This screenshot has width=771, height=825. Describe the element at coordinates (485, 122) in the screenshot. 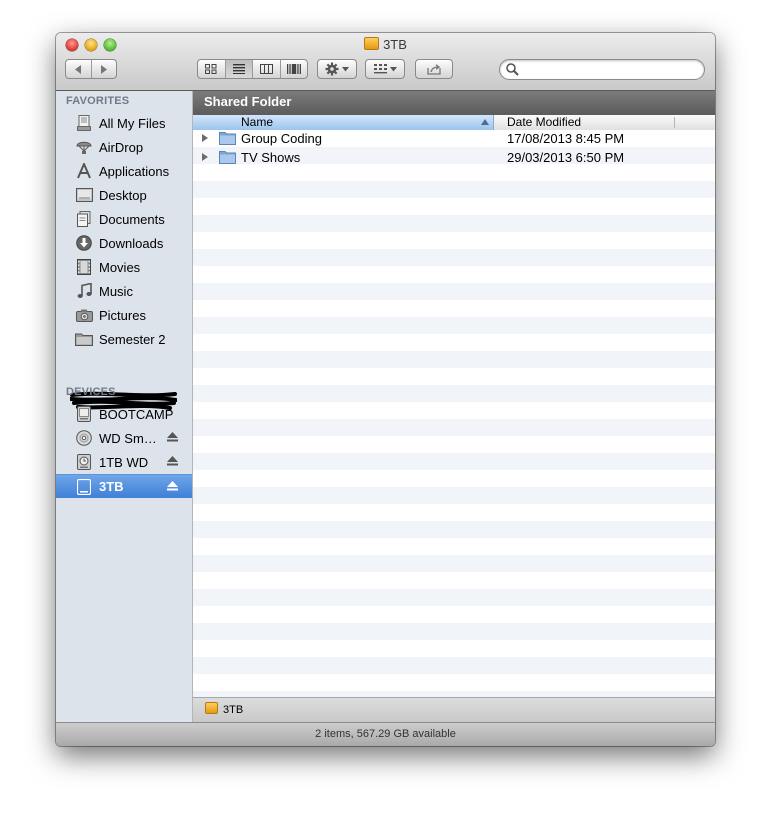

I see `sort-ascending-icon` at that location.